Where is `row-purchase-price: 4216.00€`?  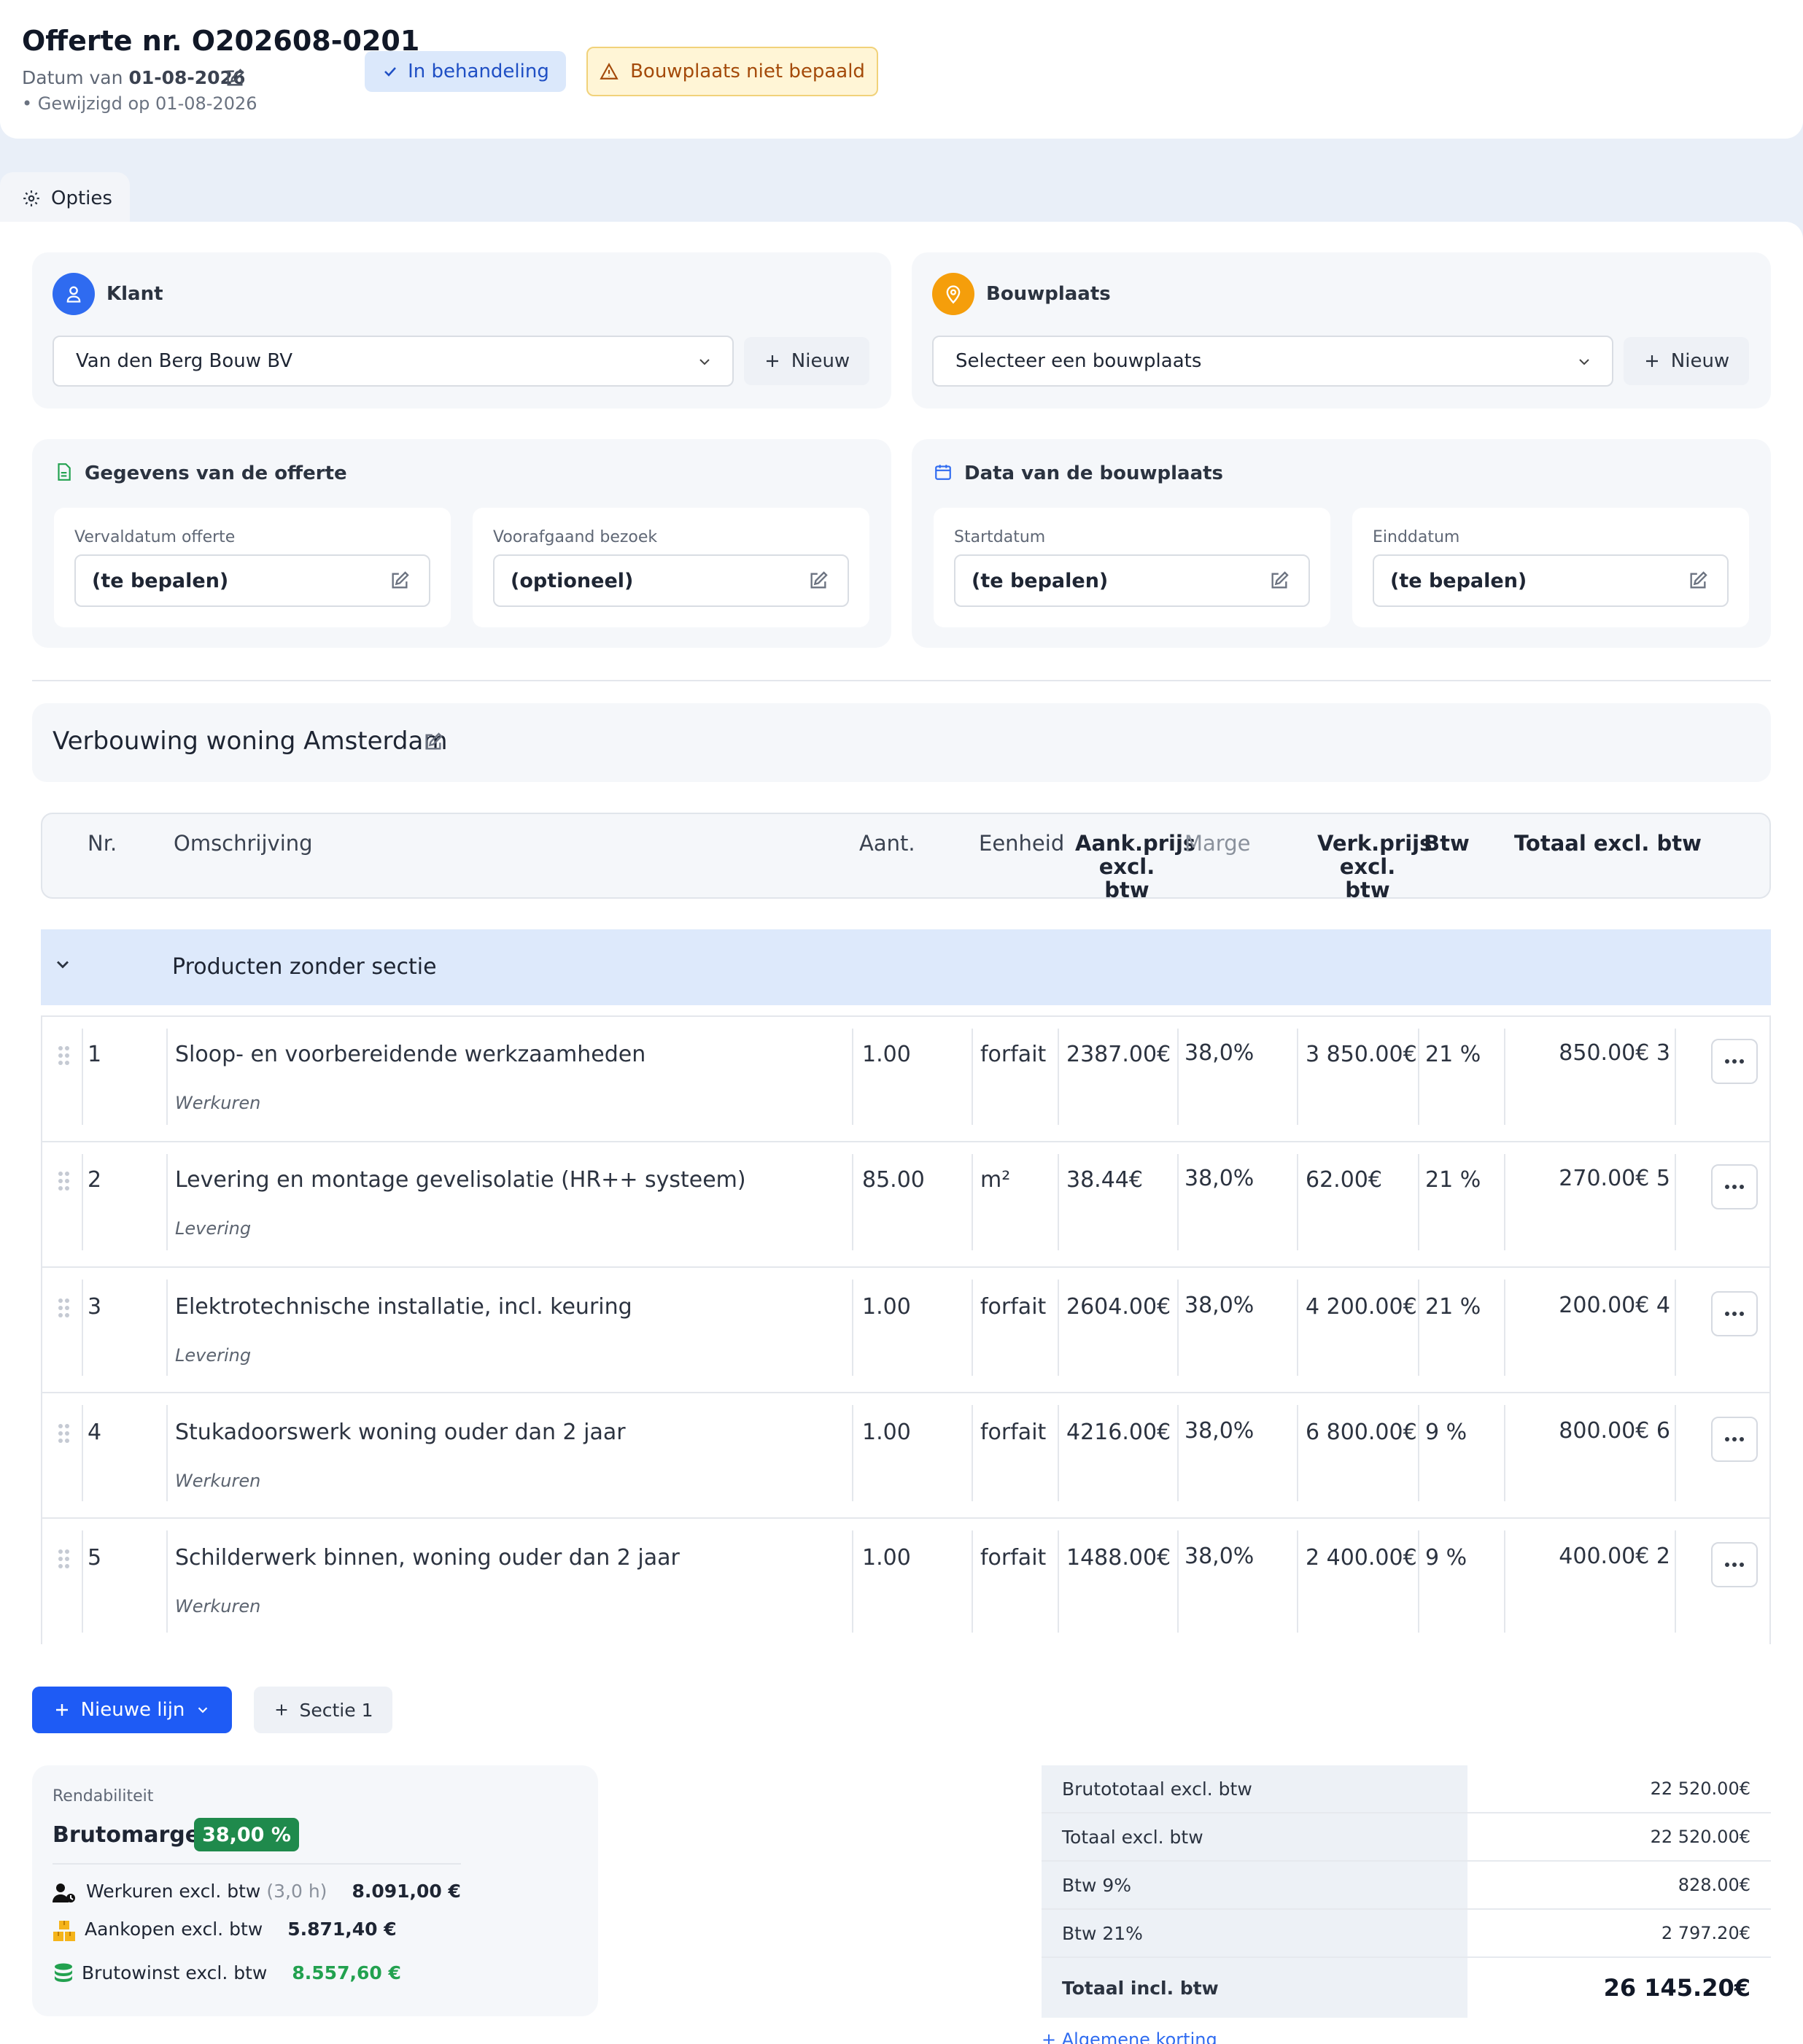
row-purchase-price: 4216.00€ is located at coordinates (1118, 1432).